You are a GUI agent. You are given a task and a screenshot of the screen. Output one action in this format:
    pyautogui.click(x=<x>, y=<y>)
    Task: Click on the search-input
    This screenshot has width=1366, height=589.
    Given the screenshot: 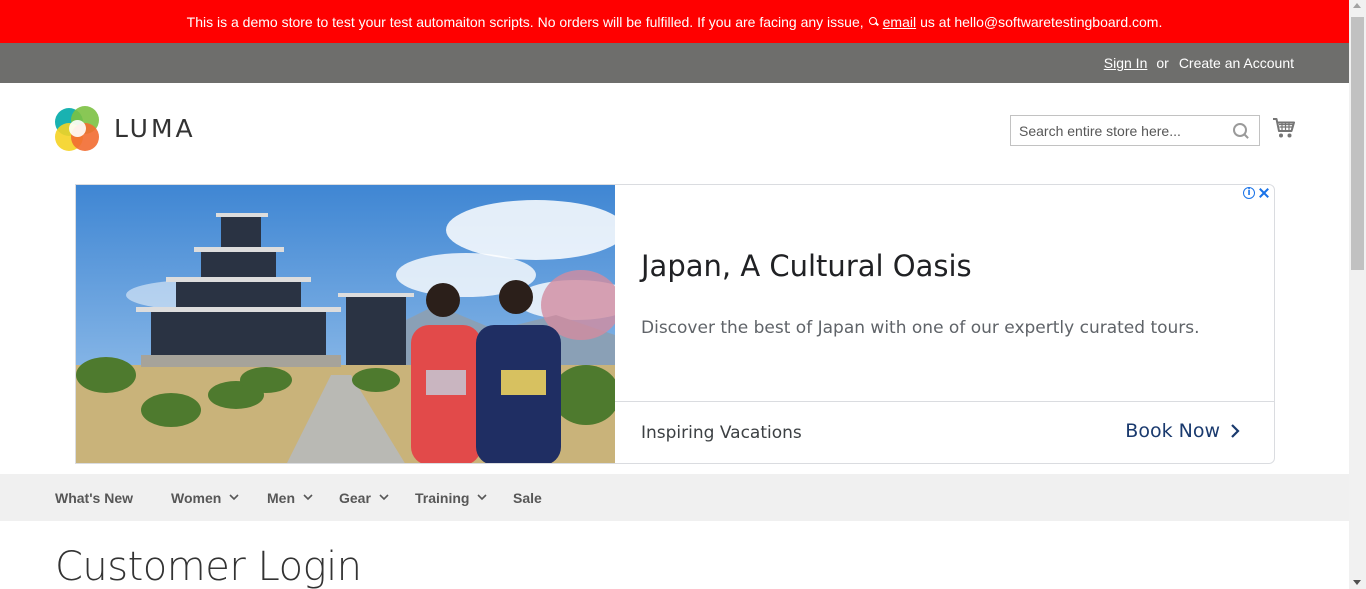 What is the action you would take?
    pyautogui.click(x=1116, y=130)
    